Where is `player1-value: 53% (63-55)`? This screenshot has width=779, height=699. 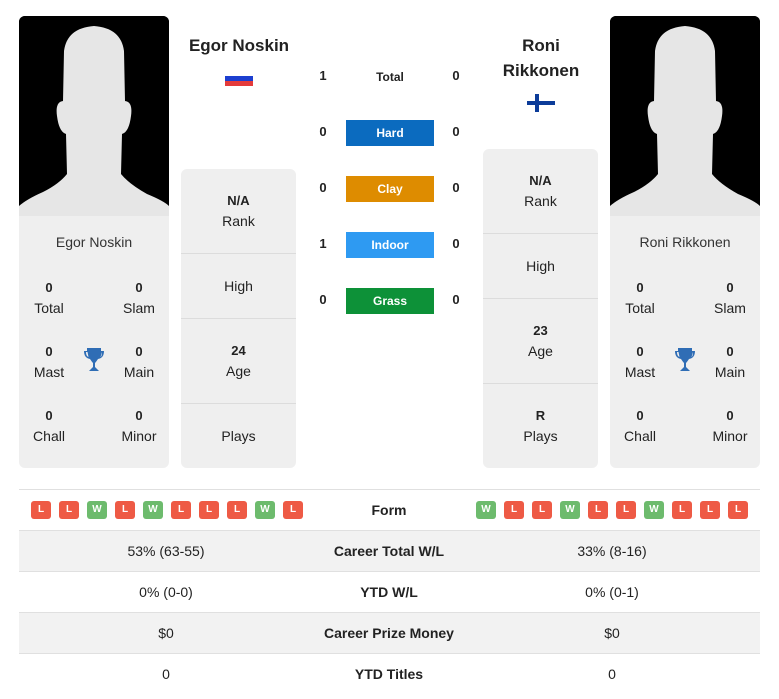
player1-value: 53% (63-55) is located at coordinates (166, 551).